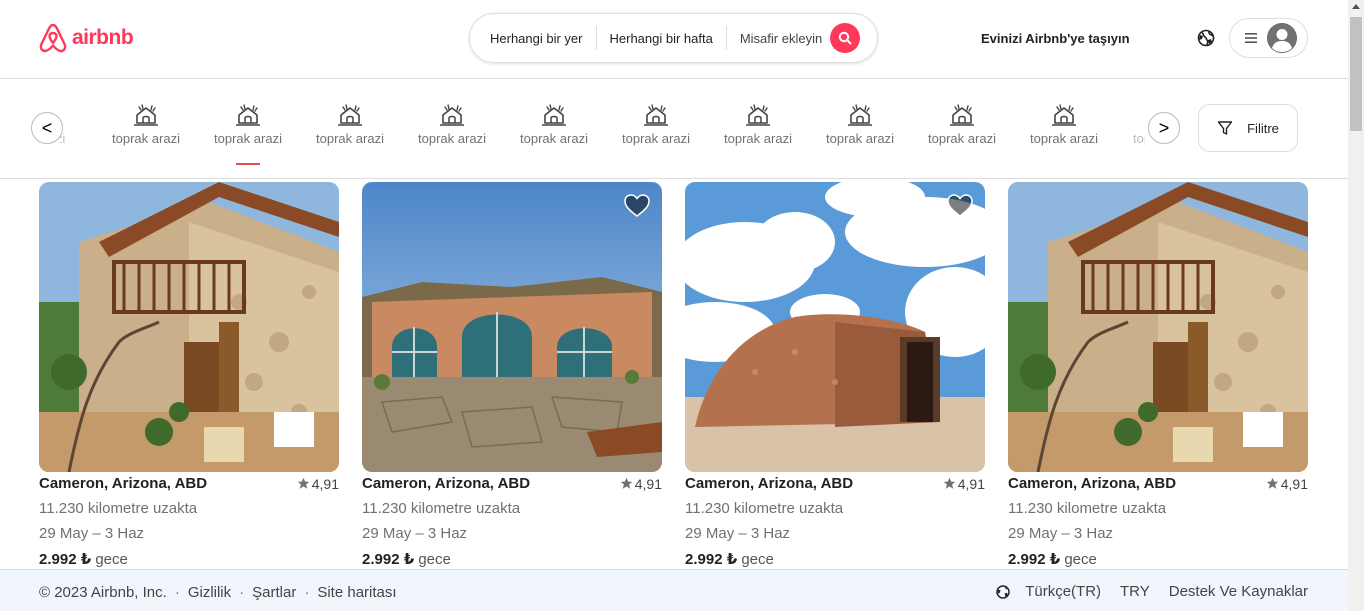 This screenshot has height=611, width=1364. I want to click on scrollbar-thumb, so click(1356, 74).